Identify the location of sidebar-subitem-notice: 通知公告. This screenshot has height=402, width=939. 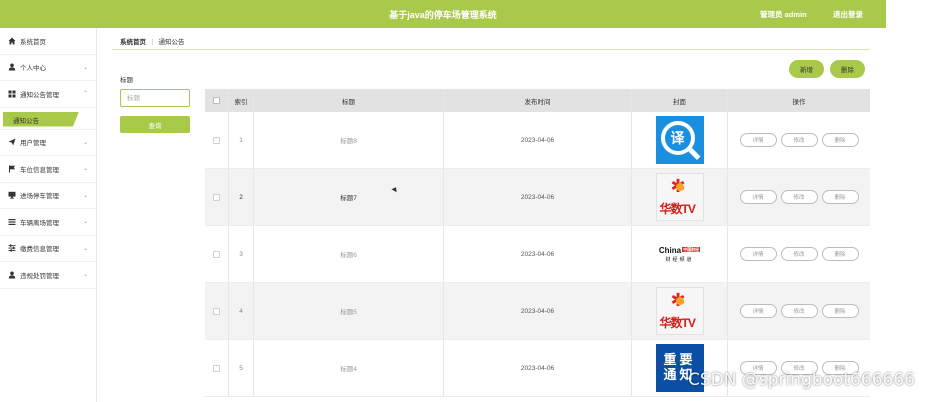
(48, 119).